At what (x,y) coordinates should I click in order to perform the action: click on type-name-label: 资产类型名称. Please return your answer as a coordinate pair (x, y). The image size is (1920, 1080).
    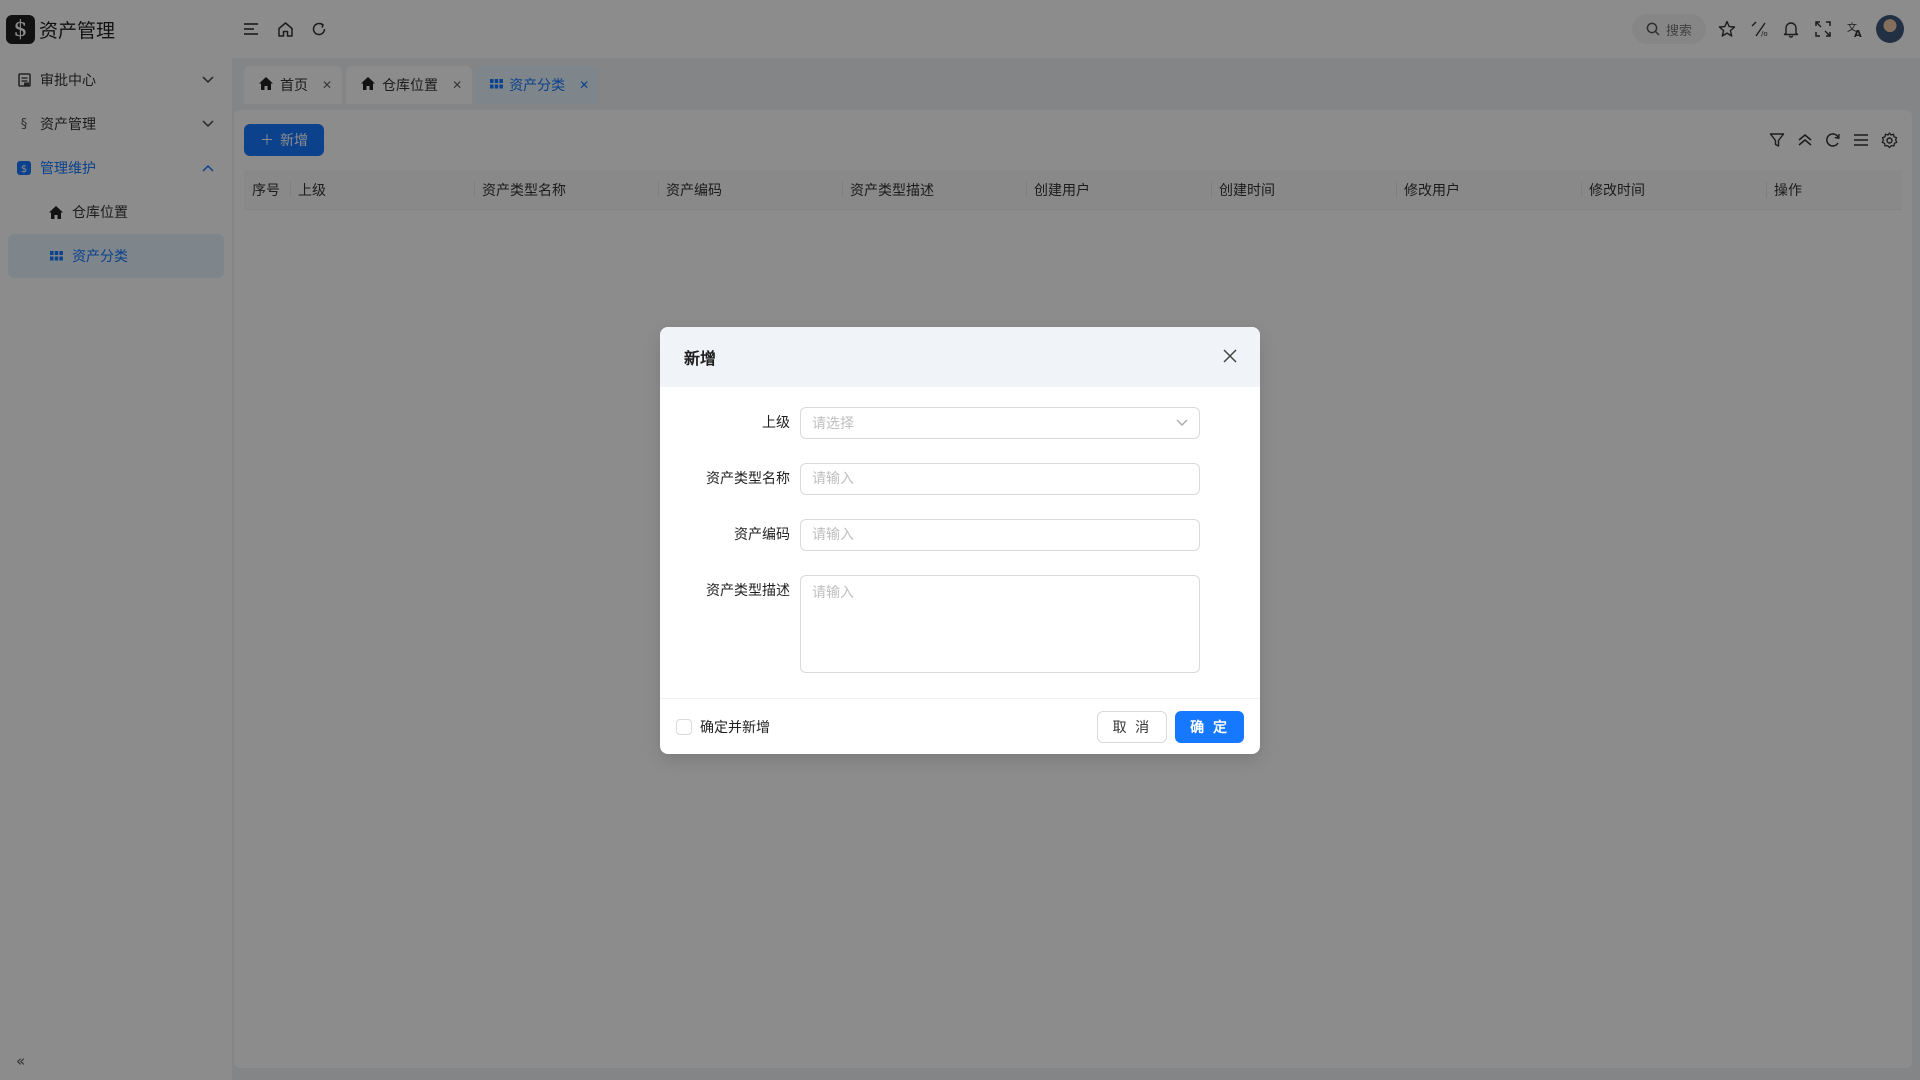
    Looking at the image, I should click on (748, 479).